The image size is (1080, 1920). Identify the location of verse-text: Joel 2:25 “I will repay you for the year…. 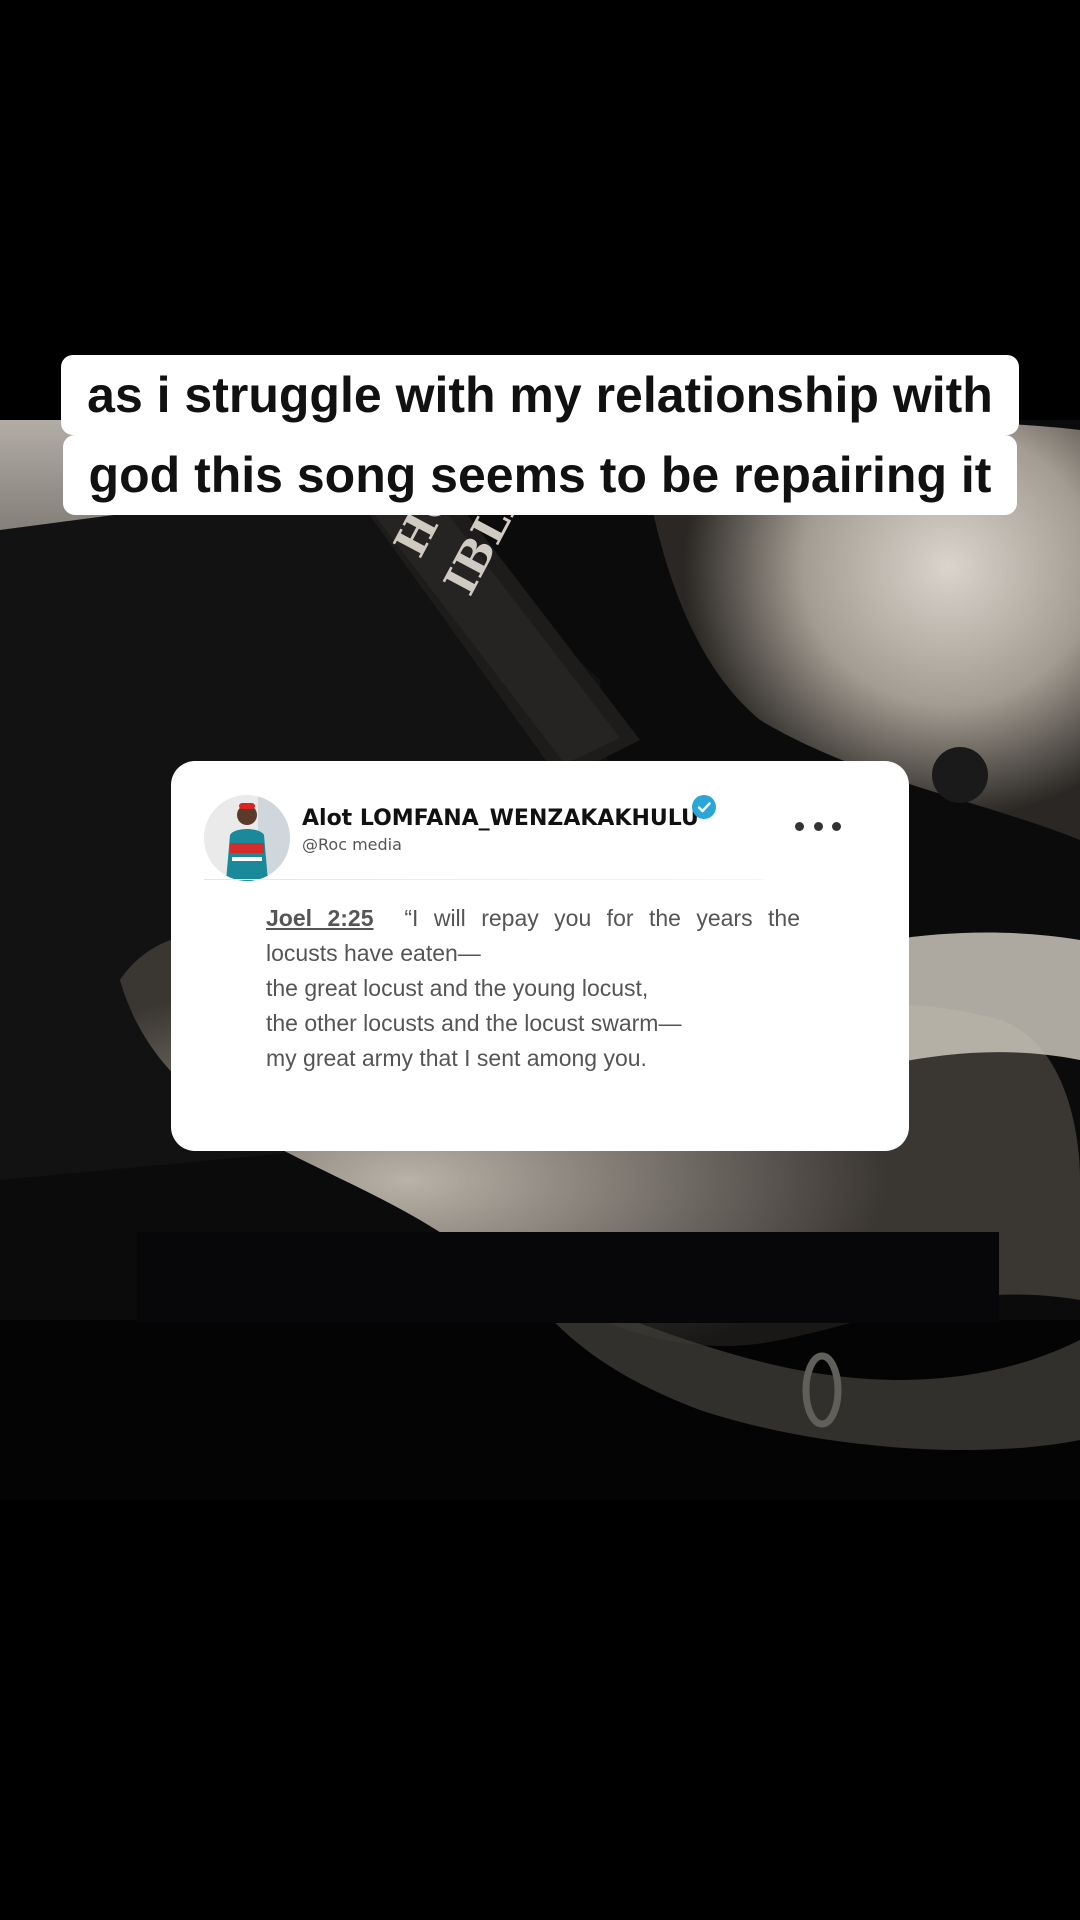
(533, 988).